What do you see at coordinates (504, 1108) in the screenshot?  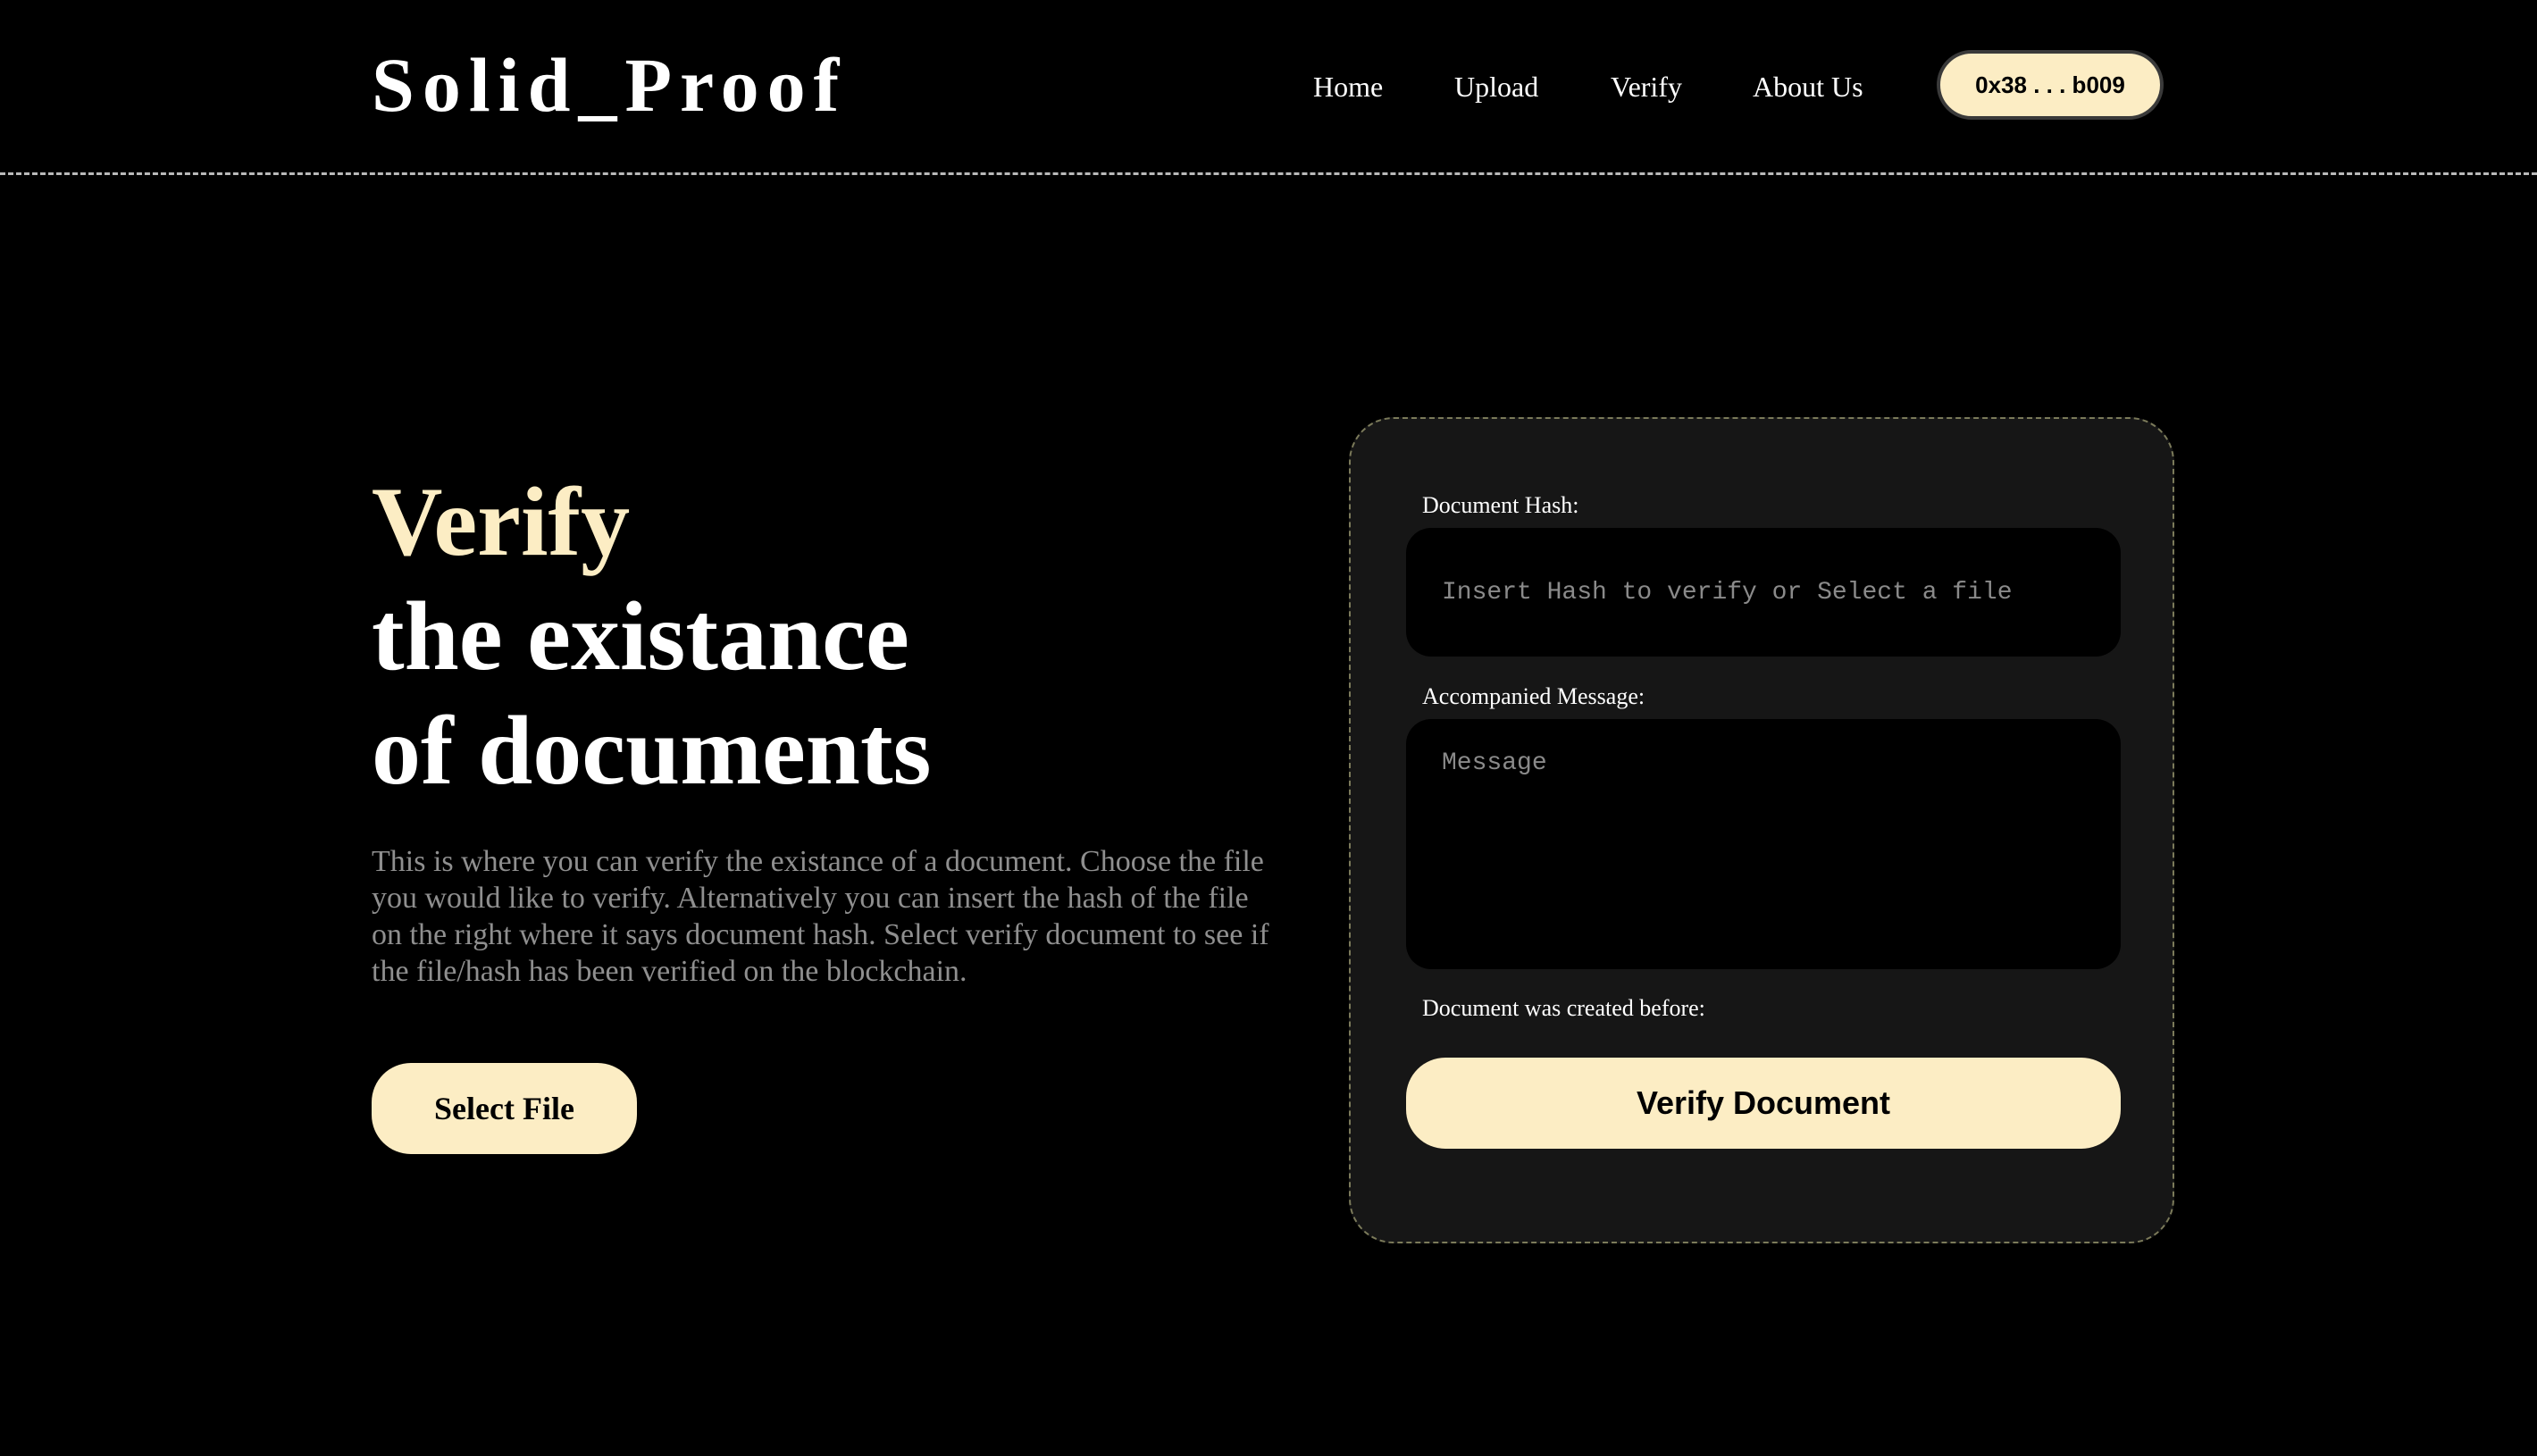 I see `select-file-button: Select File` at bounding box center [504, 1108].